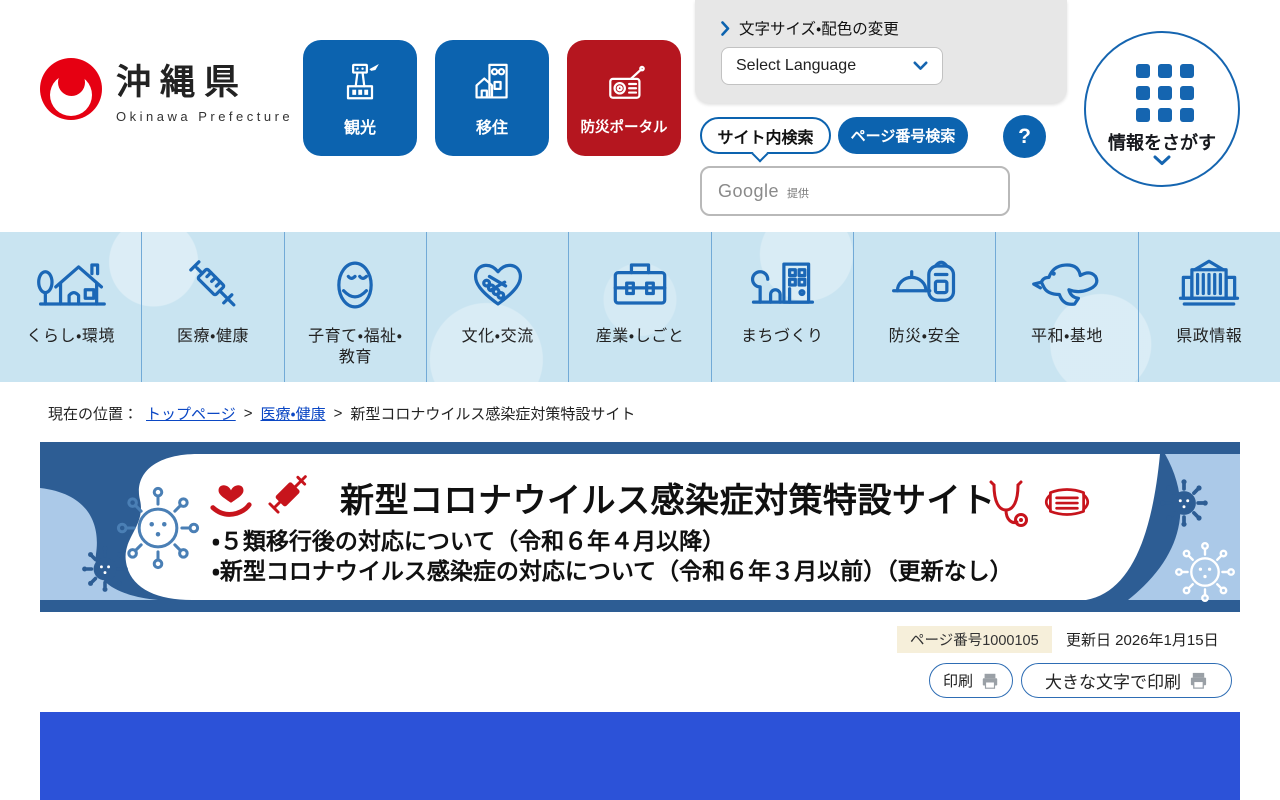  Describe the element at coordinates (71, 82) in the screenshot. I see `logo-inner-circle` at that location.